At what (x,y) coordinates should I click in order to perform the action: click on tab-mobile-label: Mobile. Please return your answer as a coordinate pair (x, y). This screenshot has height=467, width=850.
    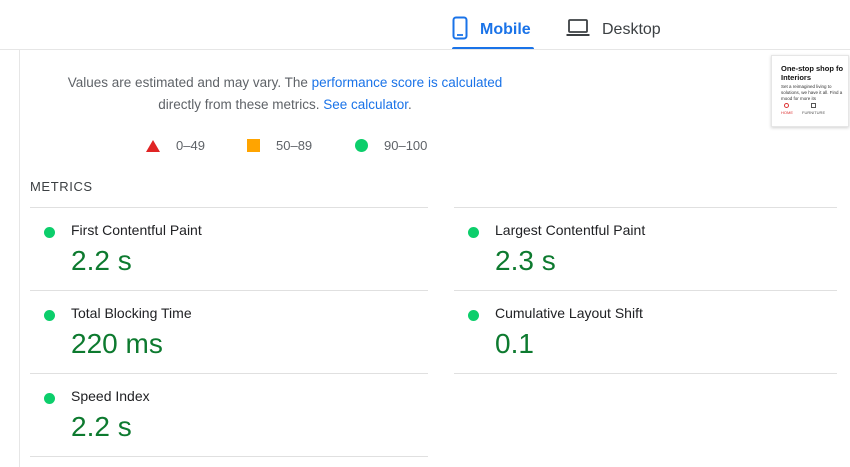
    Looking at the image, I should click on (505, 29).